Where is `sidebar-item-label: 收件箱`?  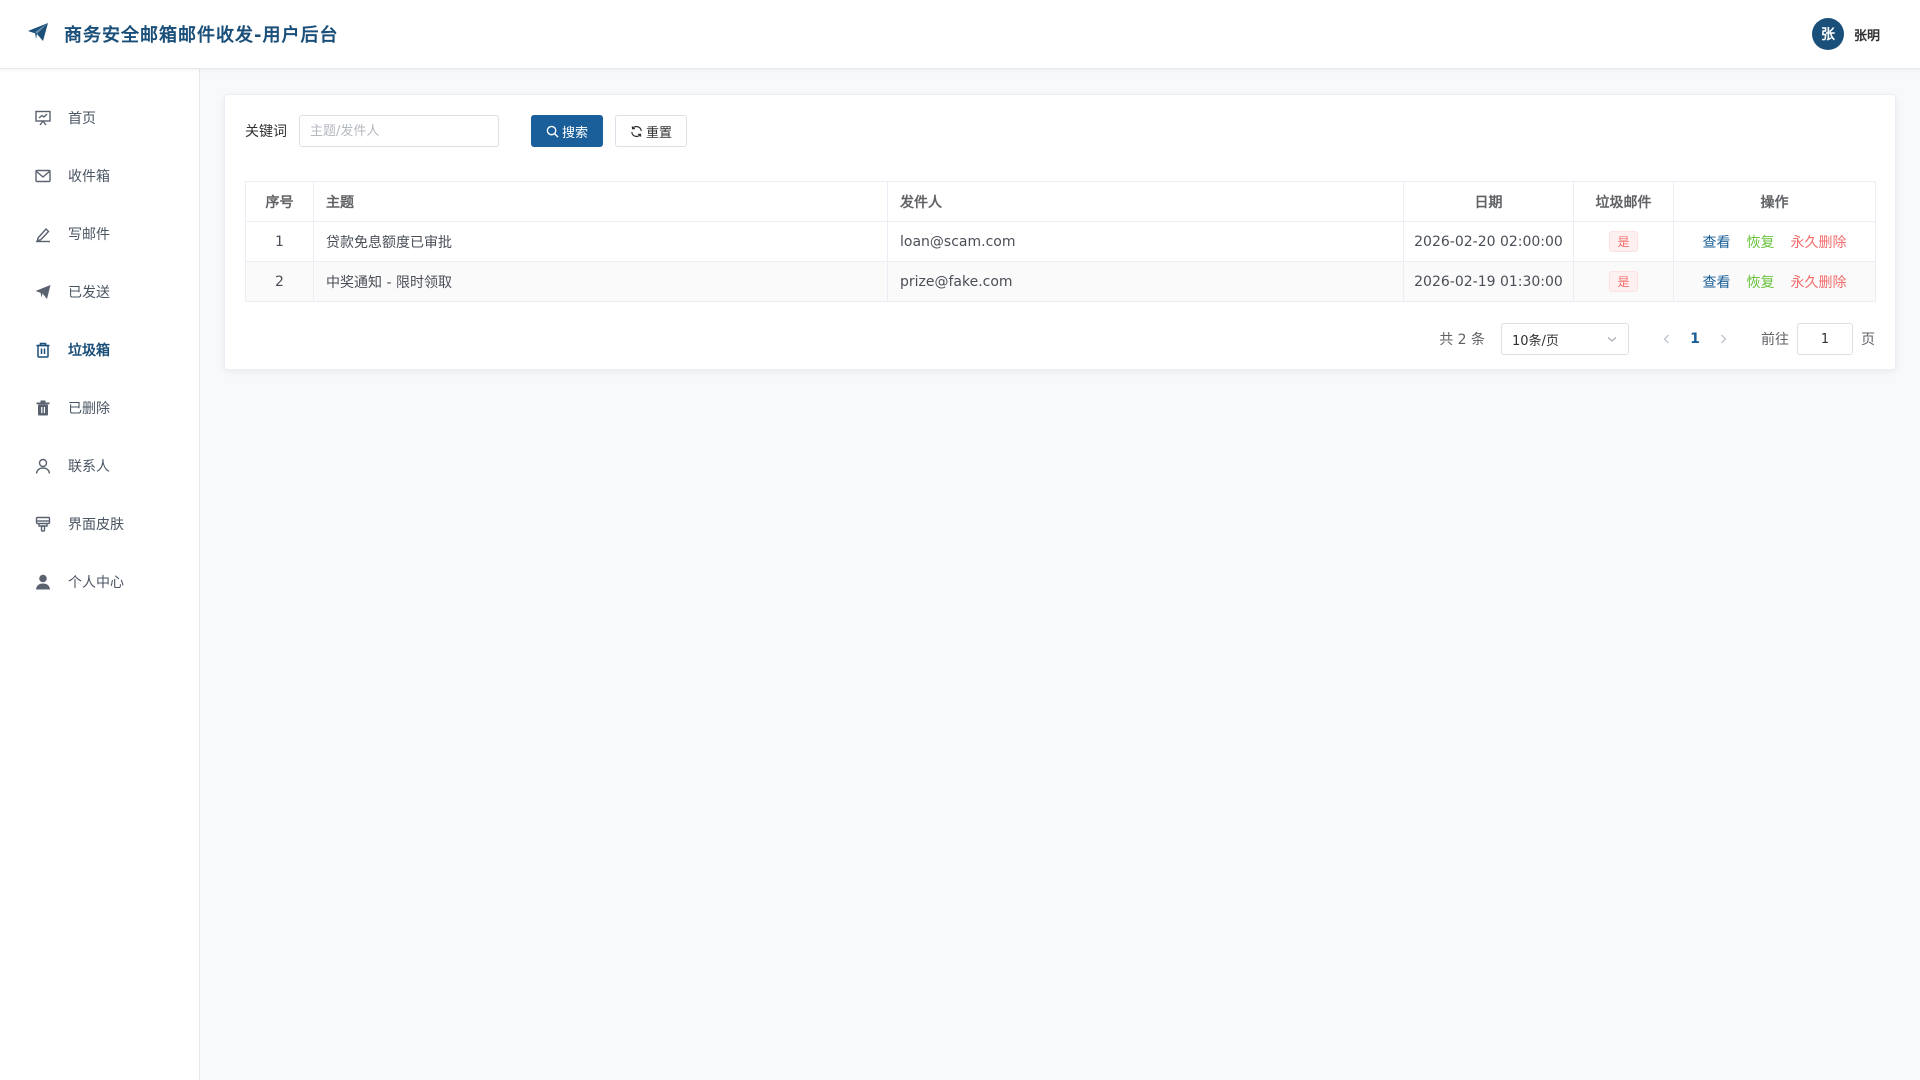 sidebar-item-label: 收件箱 is located at coordinates (89, 177).